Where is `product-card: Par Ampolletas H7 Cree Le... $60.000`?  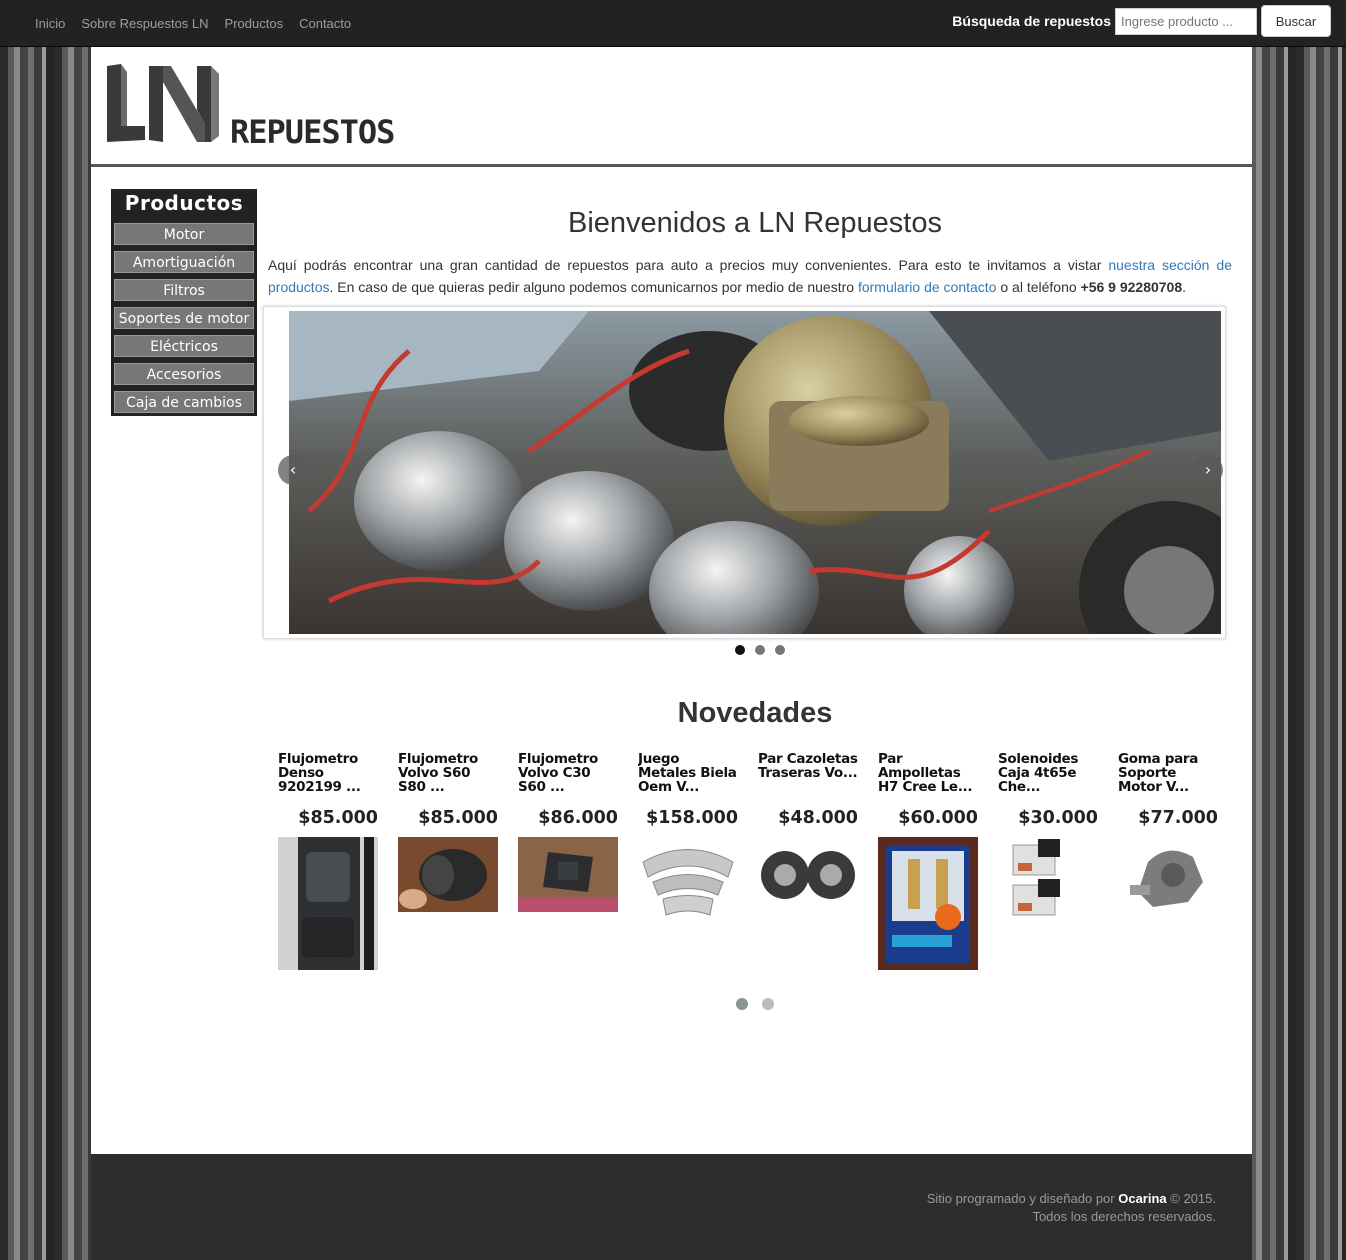 product-card: Par Ampolletas H7 Cree Le... $60.000 is located at coordinates (928, 863).